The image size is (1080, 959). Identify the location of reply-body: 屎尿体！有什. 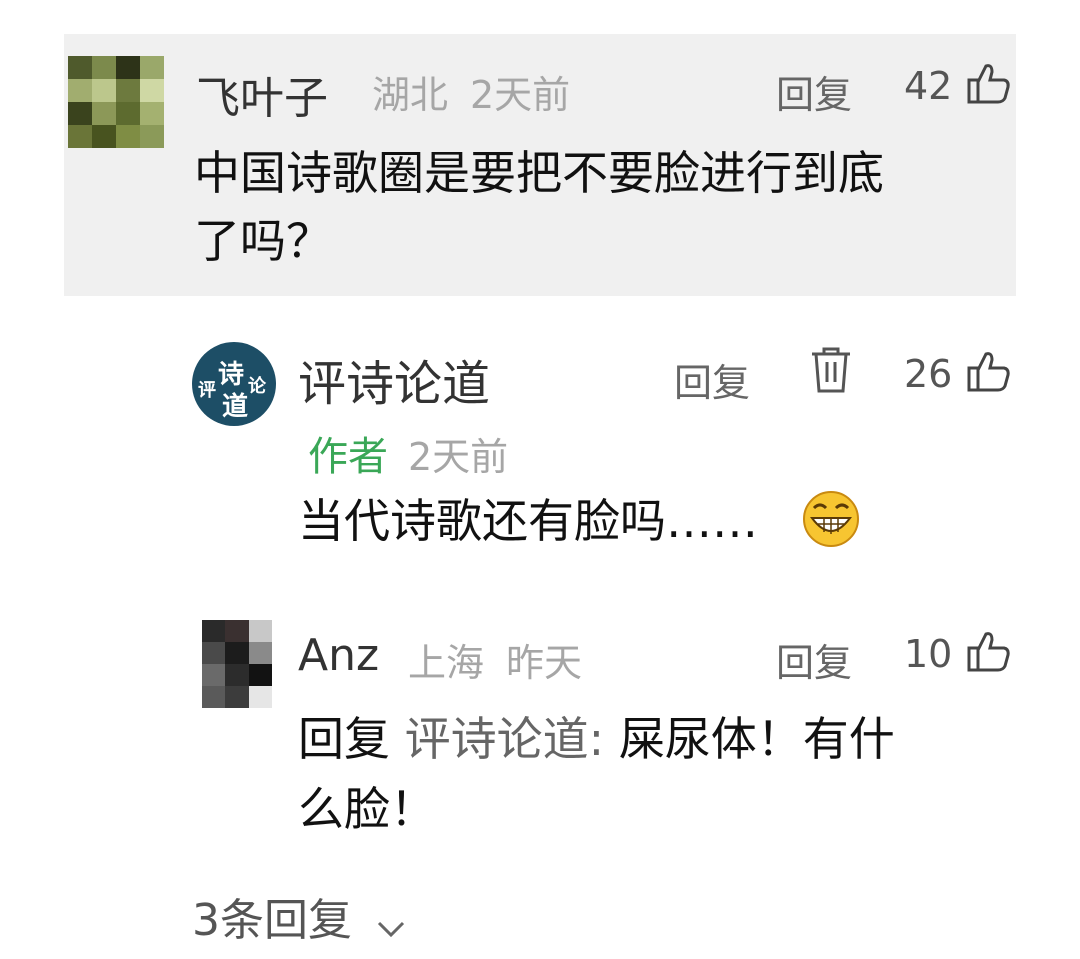
(756, 739).